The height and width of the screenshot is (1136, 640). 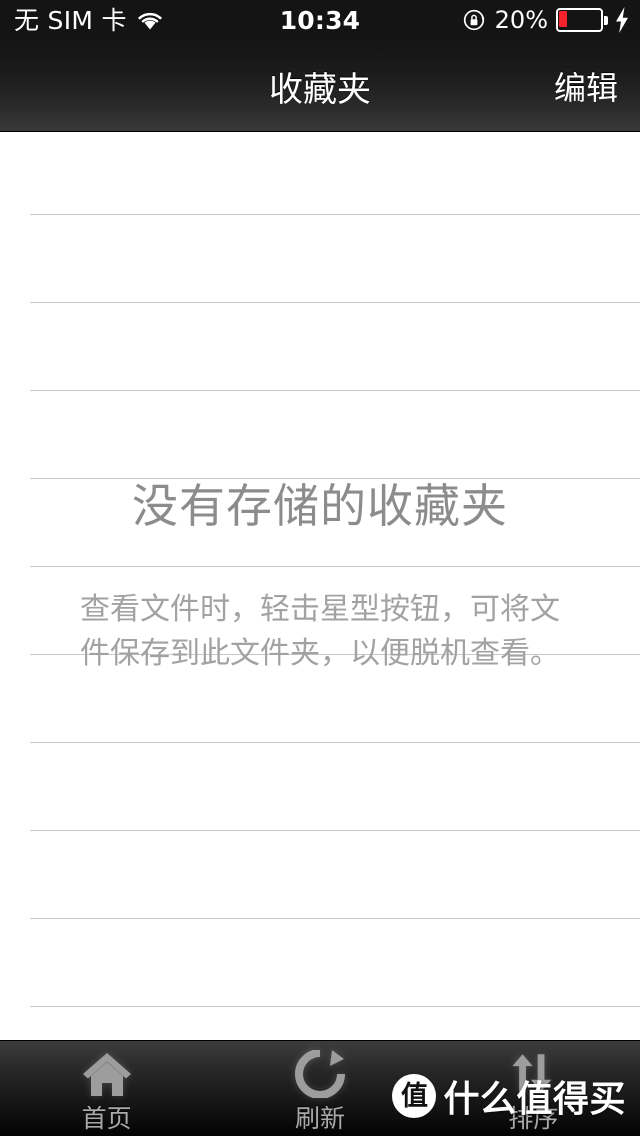 I want to click on clock-label: 10:34, so click(x=320, y=20).